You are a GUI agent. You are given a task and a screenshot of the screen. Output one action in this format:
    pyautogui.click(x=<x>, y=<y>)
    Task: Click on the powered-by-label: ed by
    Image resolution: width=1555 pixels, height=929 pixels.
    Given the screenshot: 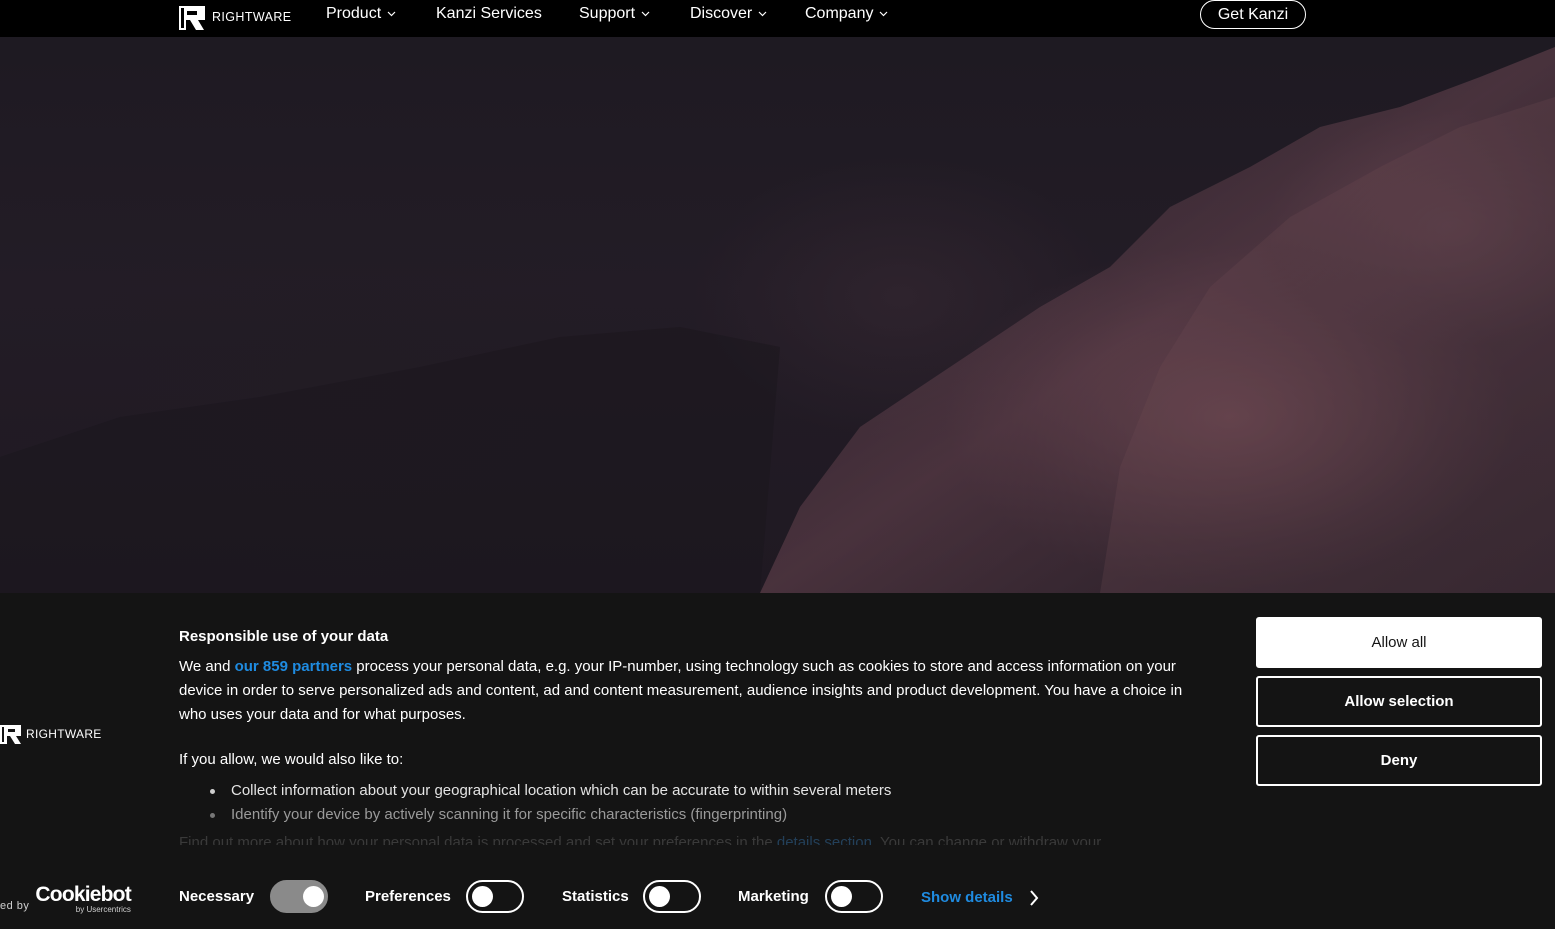 What is the action you would take?
    pyautogui.click(x=15, y=906)
    